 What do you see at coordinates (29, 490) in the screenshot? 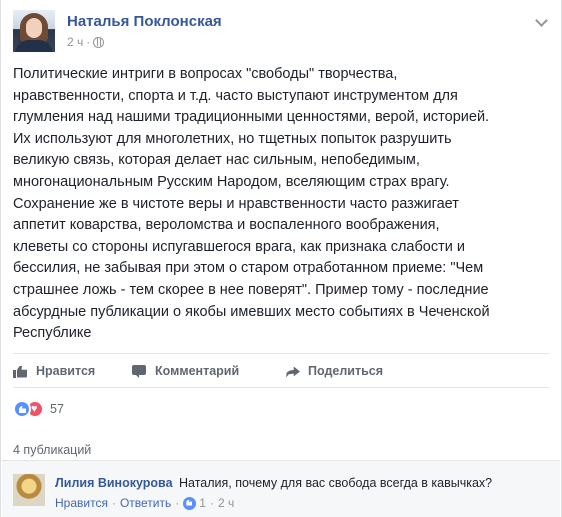
I see `commenter-avatar` at bounding box center [29, 490].